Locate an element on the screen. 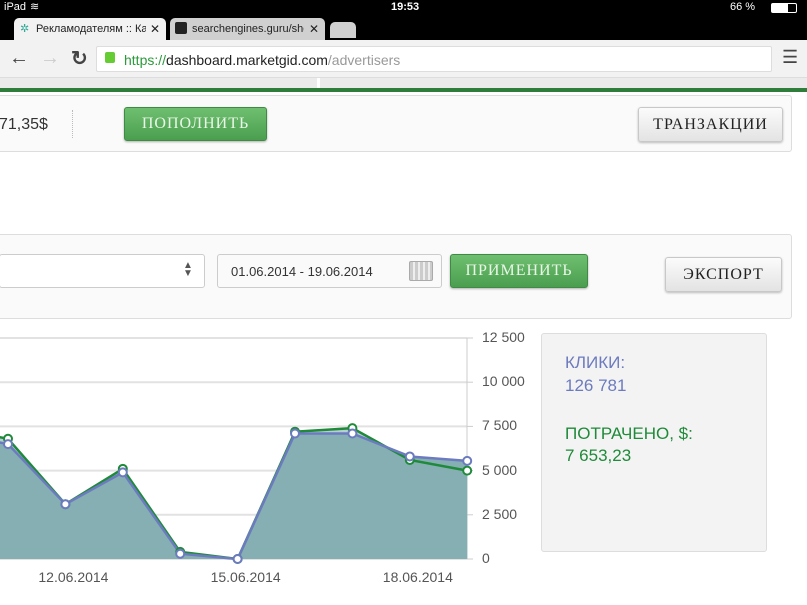 The height and width of the screenshot is (605, 807). url-path: /advertisers is located at coordinates (364, 60).